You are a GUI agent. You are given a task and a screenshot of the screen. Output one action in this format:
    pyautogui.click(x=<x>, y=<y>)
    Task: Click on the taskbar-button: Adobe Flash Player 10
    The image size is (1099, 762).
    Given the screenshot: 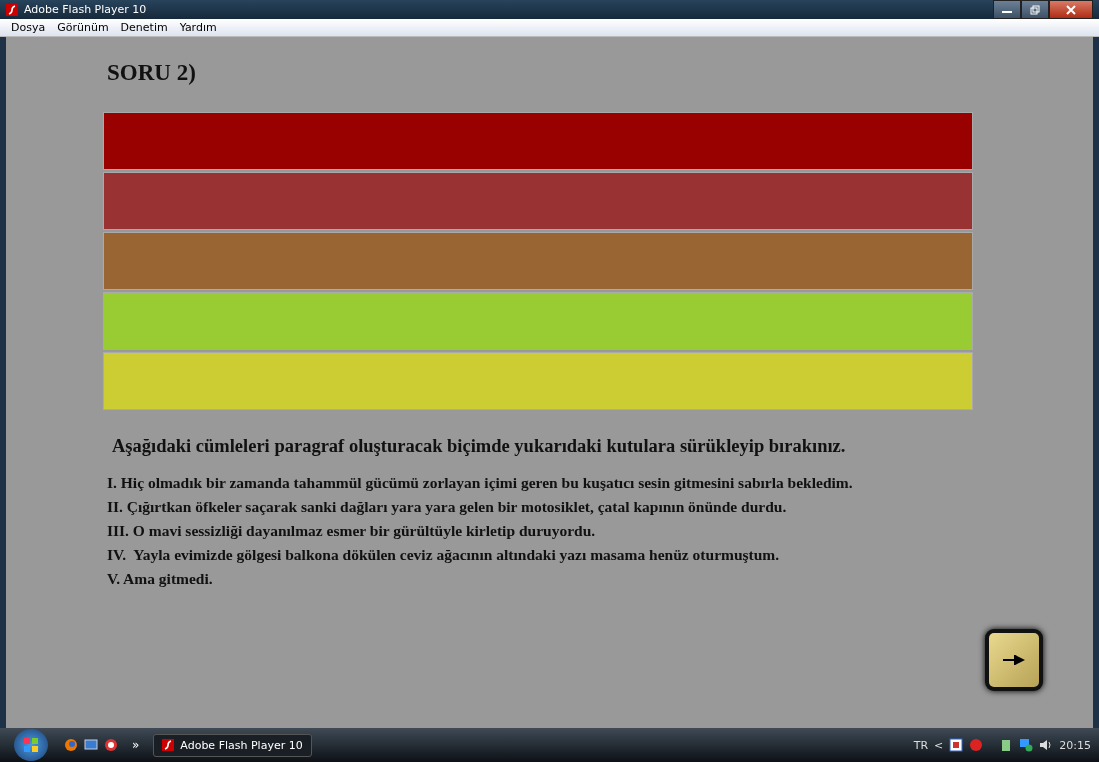 What is the action you would take?
    pyautogui.click(x=232, y=745)
    